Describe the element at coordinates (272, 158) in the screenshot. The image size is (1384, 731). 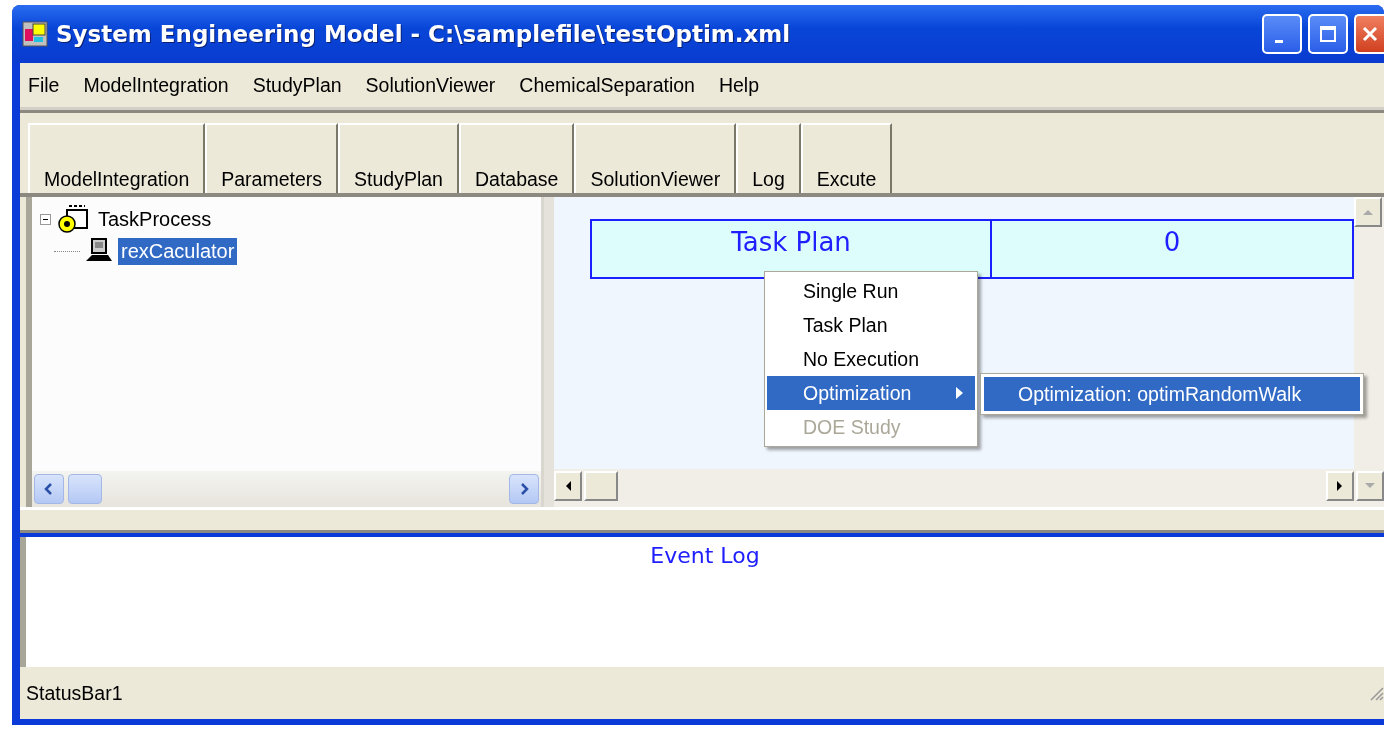
I see `toolbar-tab: Parameters` at that location.